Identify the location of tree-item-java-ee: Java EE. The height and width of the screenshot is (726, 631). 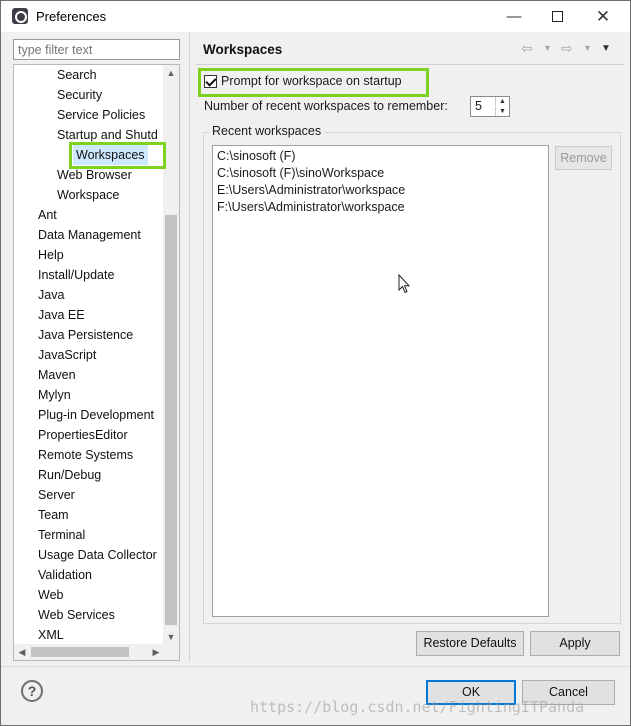
(61, 315).